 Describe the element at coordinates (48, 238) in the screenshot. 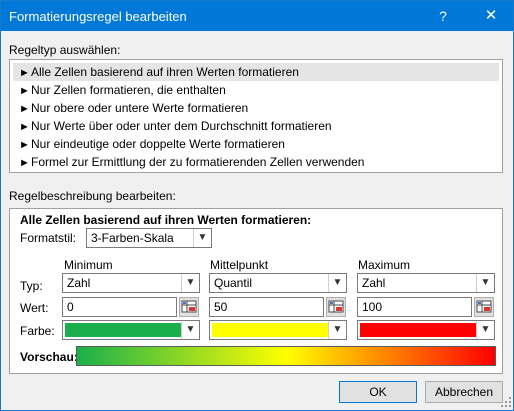

I see `format-style-label: Formatstil:` at that location.